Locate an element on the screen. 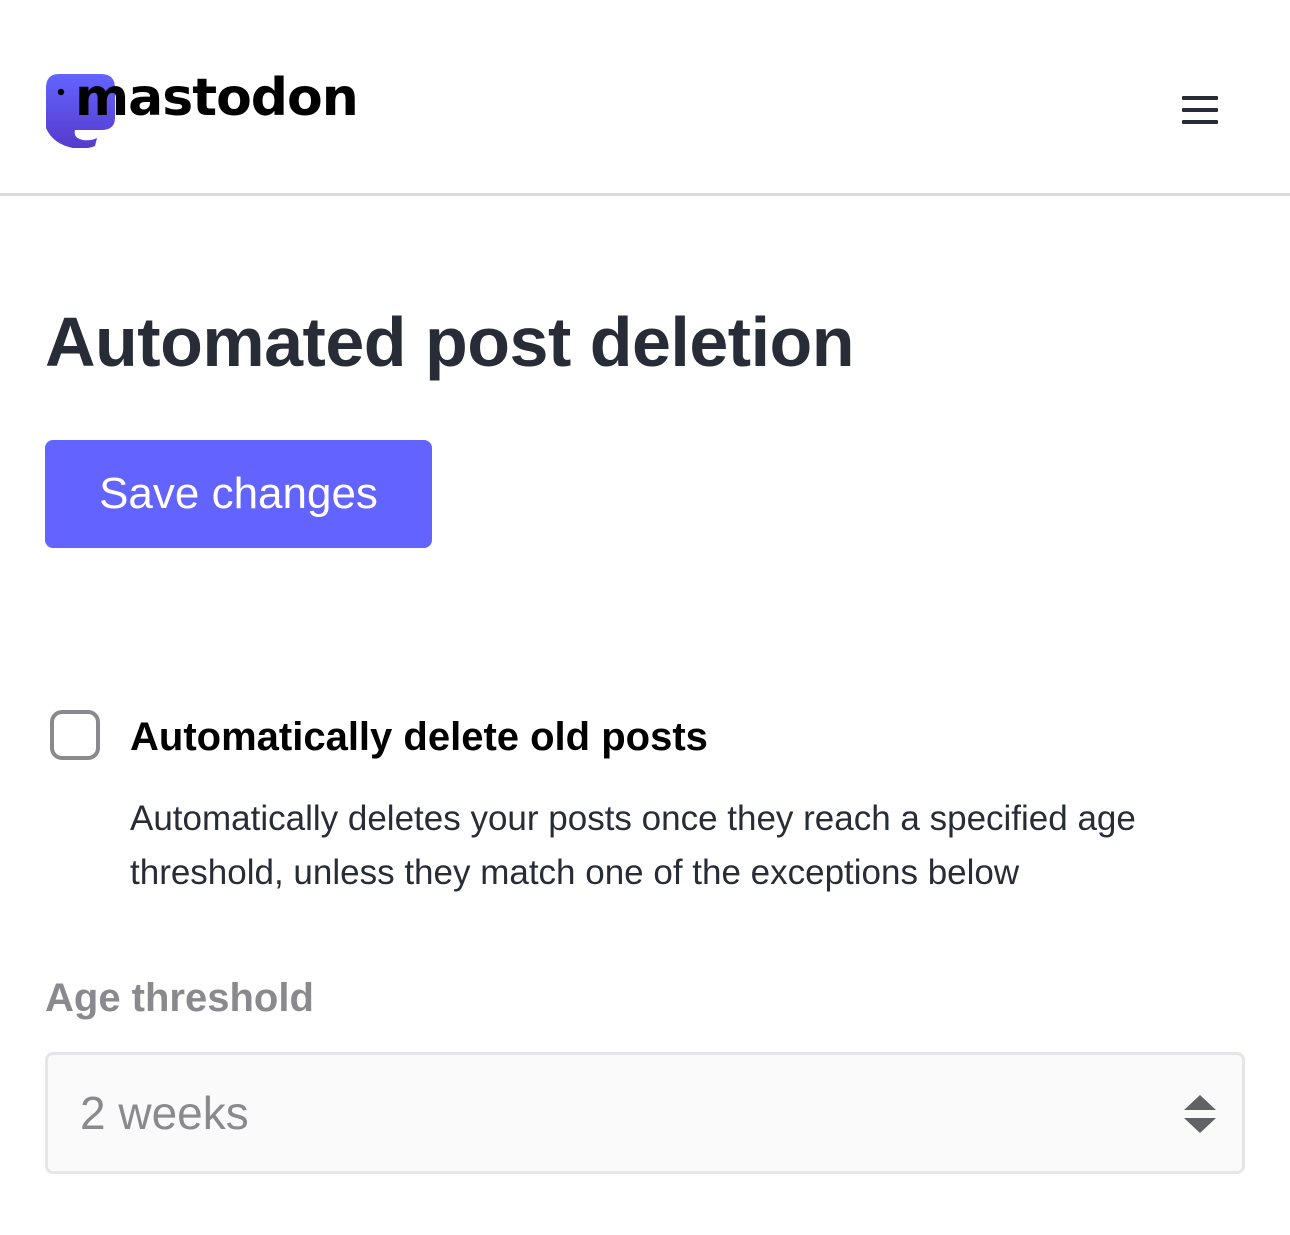 This screenshot has height=1235, width=1290. auto-delete-option: Automatically delete old posts is located at coordinates (379, 735).